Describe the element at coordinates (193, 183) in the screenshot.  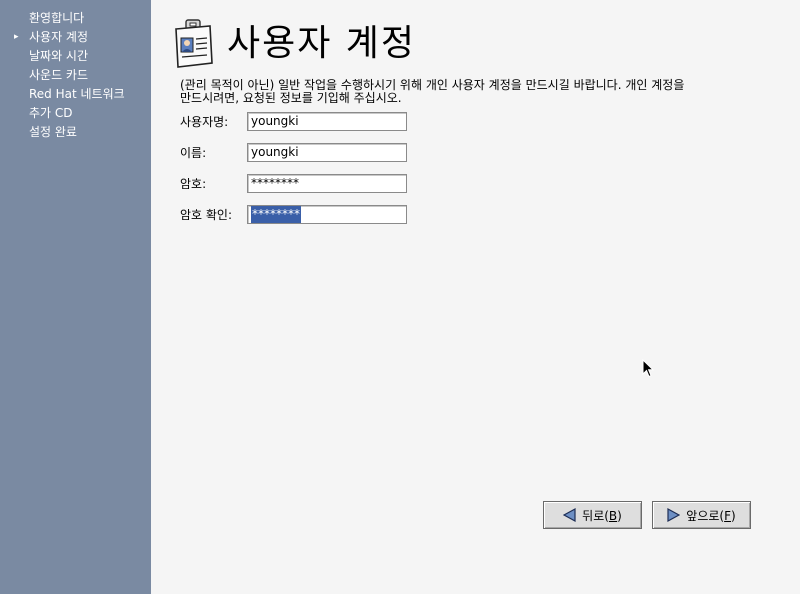
I see `password-label: 암호:` at that location.